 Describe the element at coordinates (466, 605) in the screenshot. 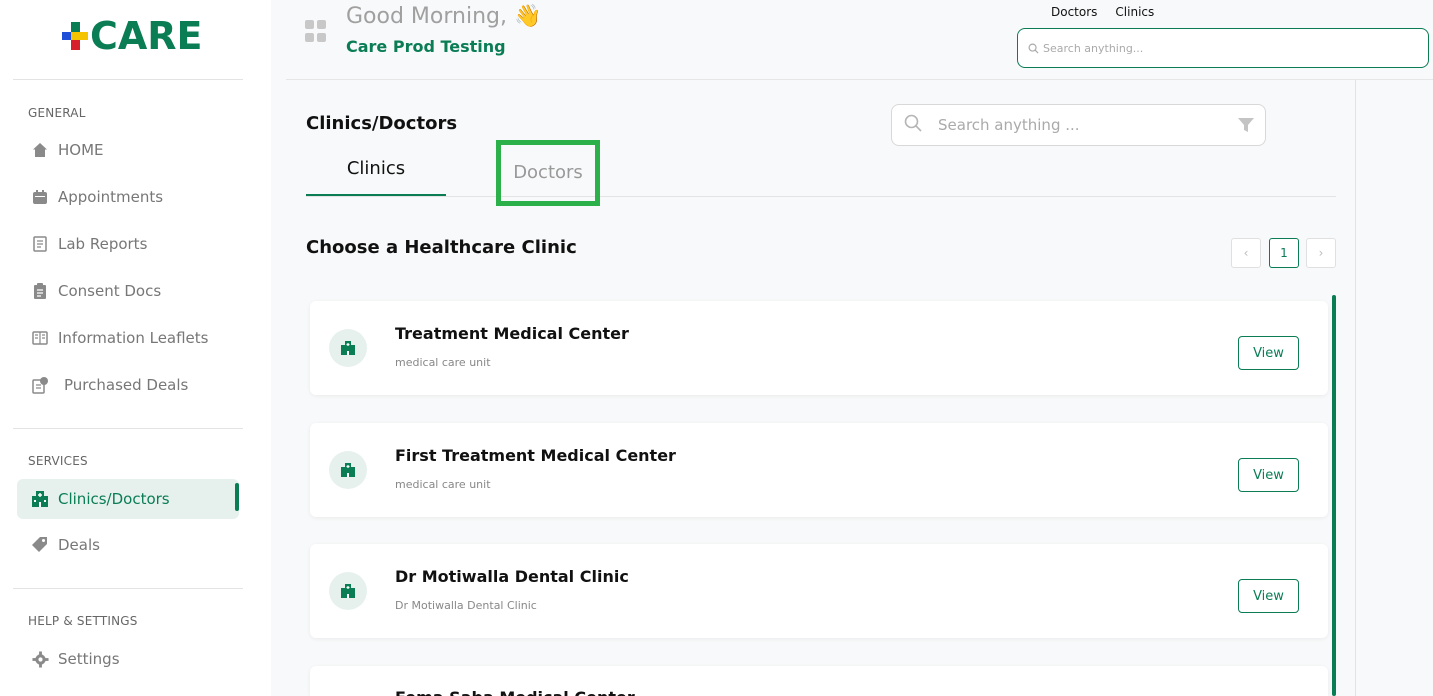

I see `clinic-description: Dr Motiwalla Dental Clinic` at that location.